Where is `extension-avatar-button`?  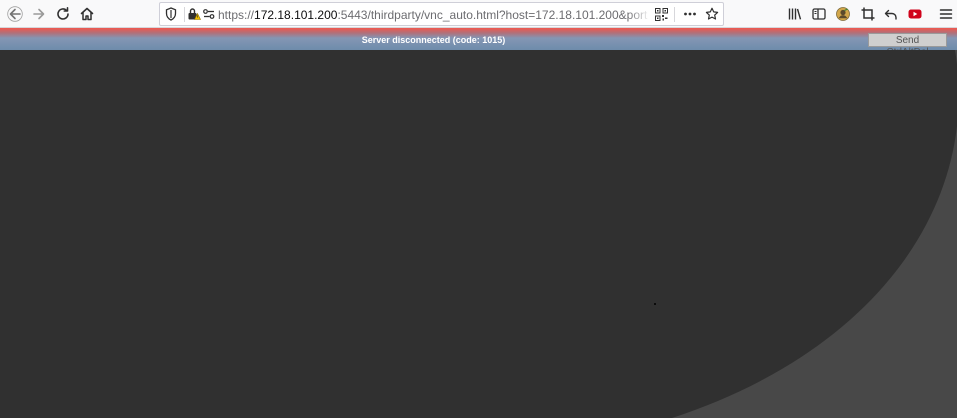 extension-avatar-button is located at coordinates (843, 14).